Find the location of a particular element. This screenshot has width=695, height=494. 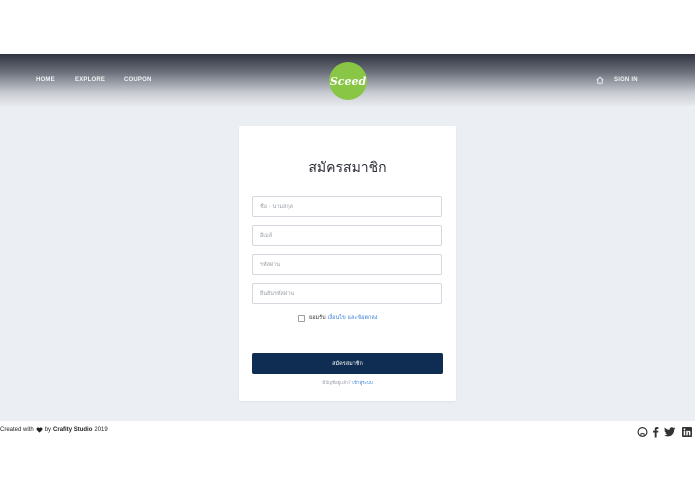

terms-row: ยอมรับ เงื่อนไข และข้อตกลง is located at coordinates (337, 318).